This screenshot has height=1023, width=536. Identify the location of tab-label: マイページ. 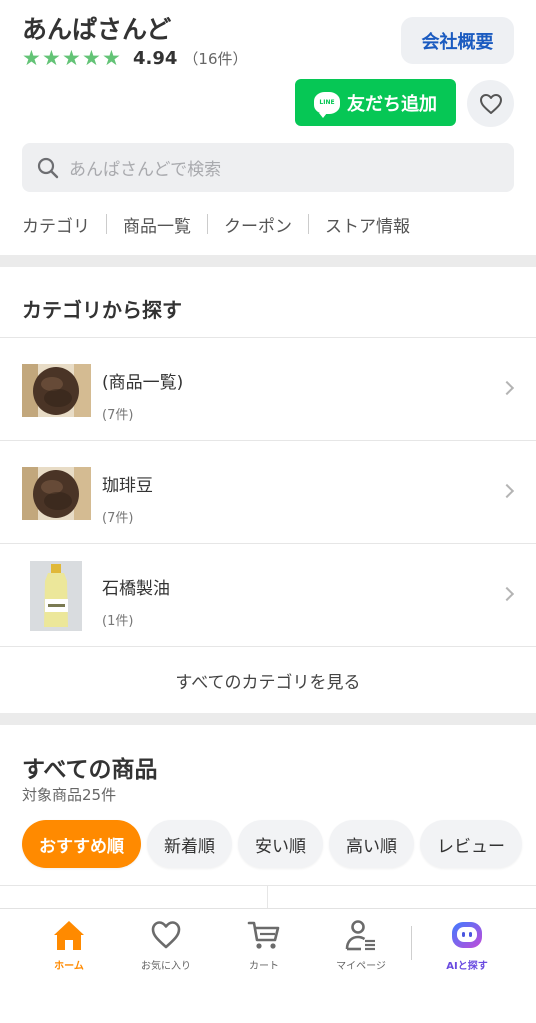
(361, 966).